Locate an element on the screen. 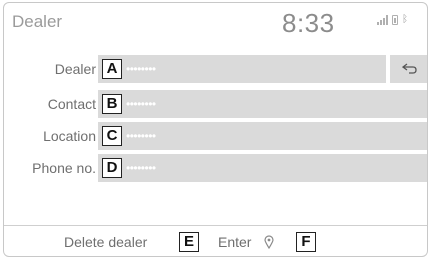 The image size is (431, 260). dealer-field: •••••••• is located at coordinates (242, 69).